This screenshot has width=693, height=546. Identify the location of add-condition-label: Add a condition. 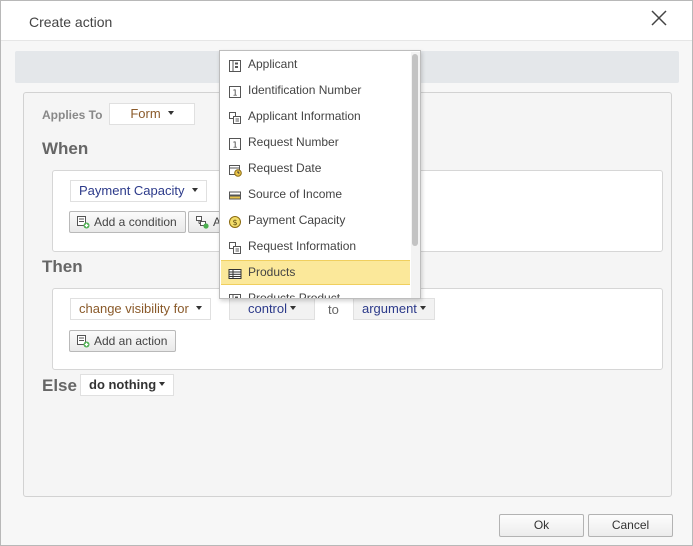
(135, 222).